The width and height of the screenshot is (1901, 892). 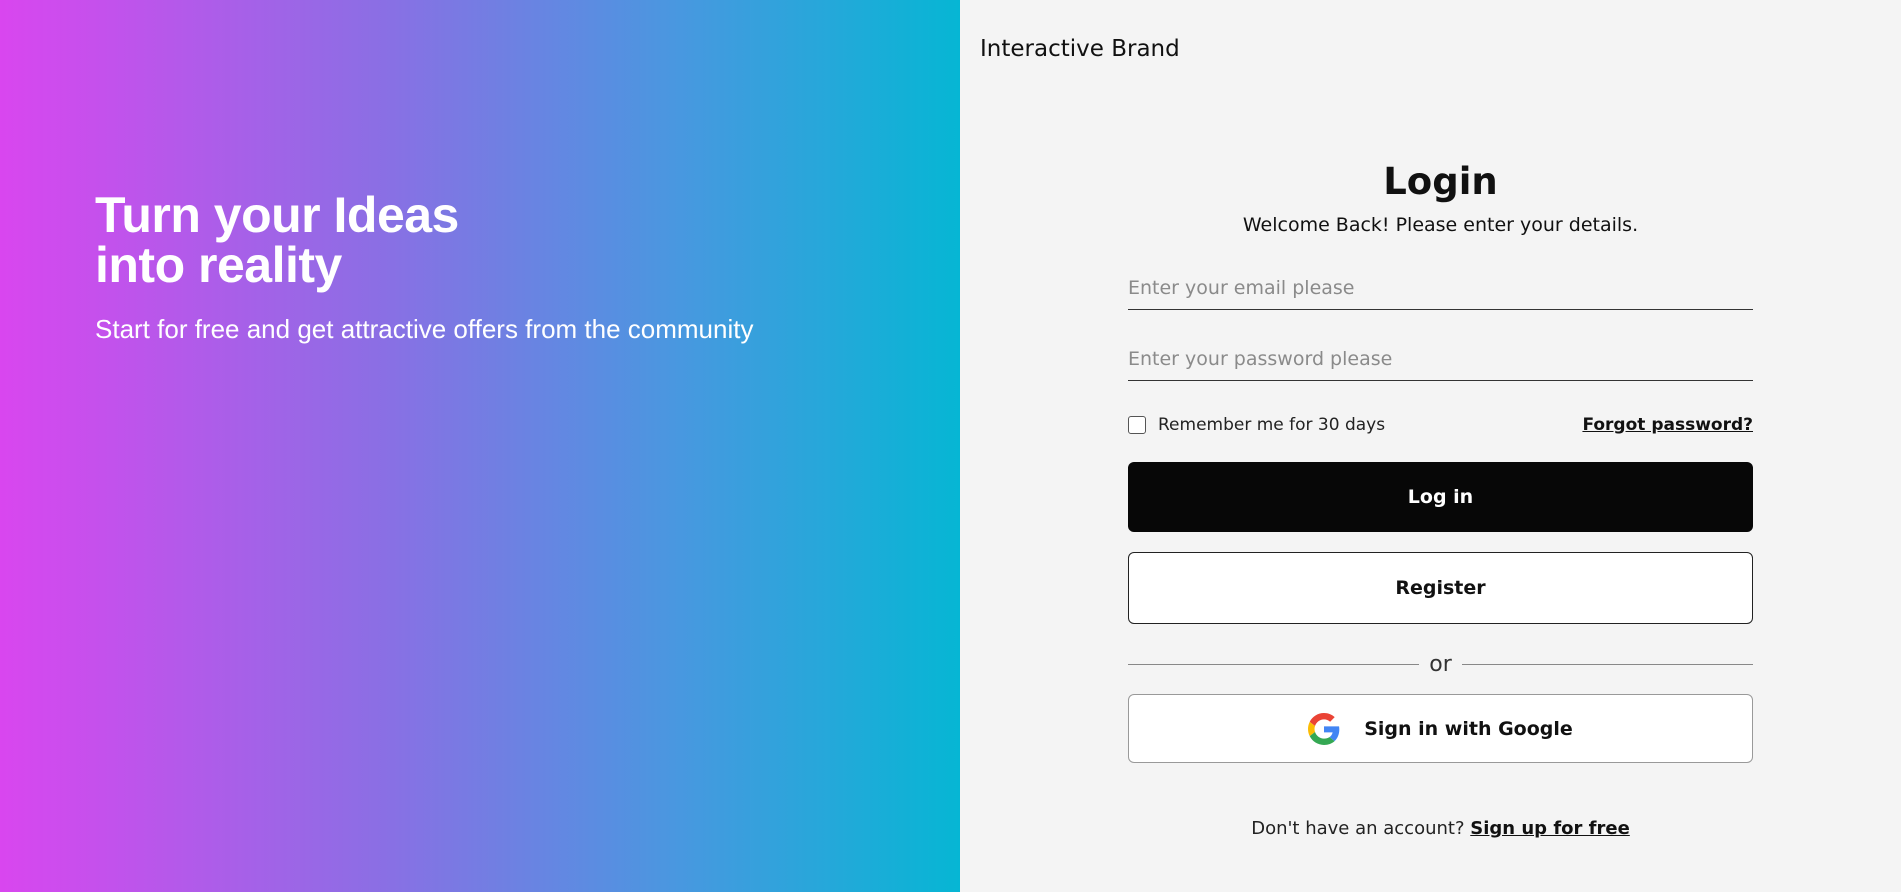 What do you see at coordinates (1440, 225) in the screenshot?
I see `welcome-text: Welcome Back! Please enter your details.` at bounding box center [1440, 225].